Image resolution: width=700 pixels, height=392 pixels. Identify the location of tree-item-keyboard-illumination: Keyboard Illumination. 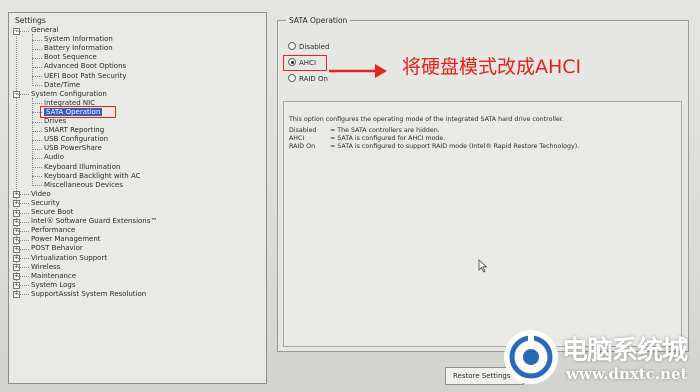
(82, 167).